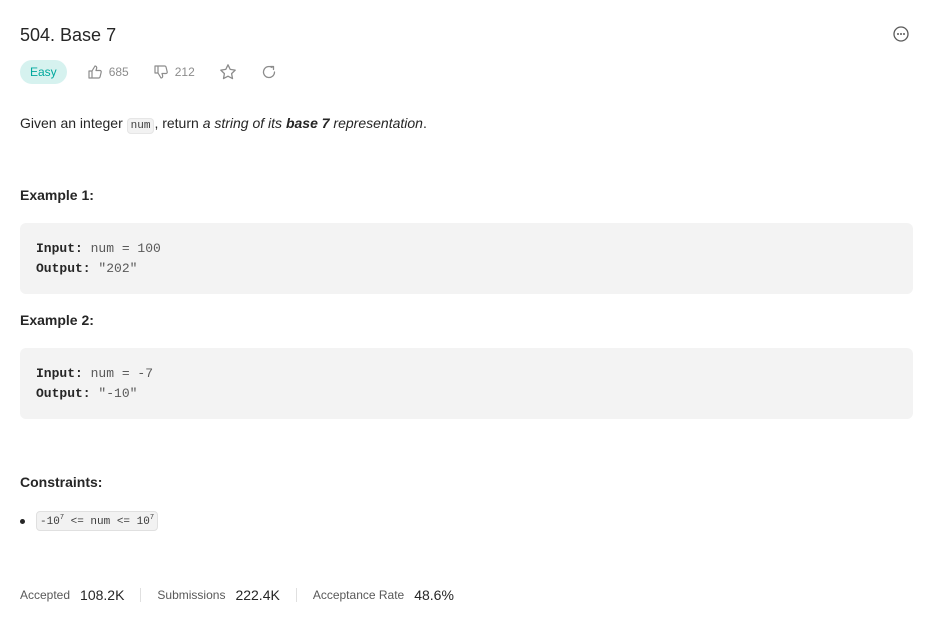 The width and height of the screenshot is (933, 619). I want to click on example-1-input-value: num = 100, so click(121, 248).